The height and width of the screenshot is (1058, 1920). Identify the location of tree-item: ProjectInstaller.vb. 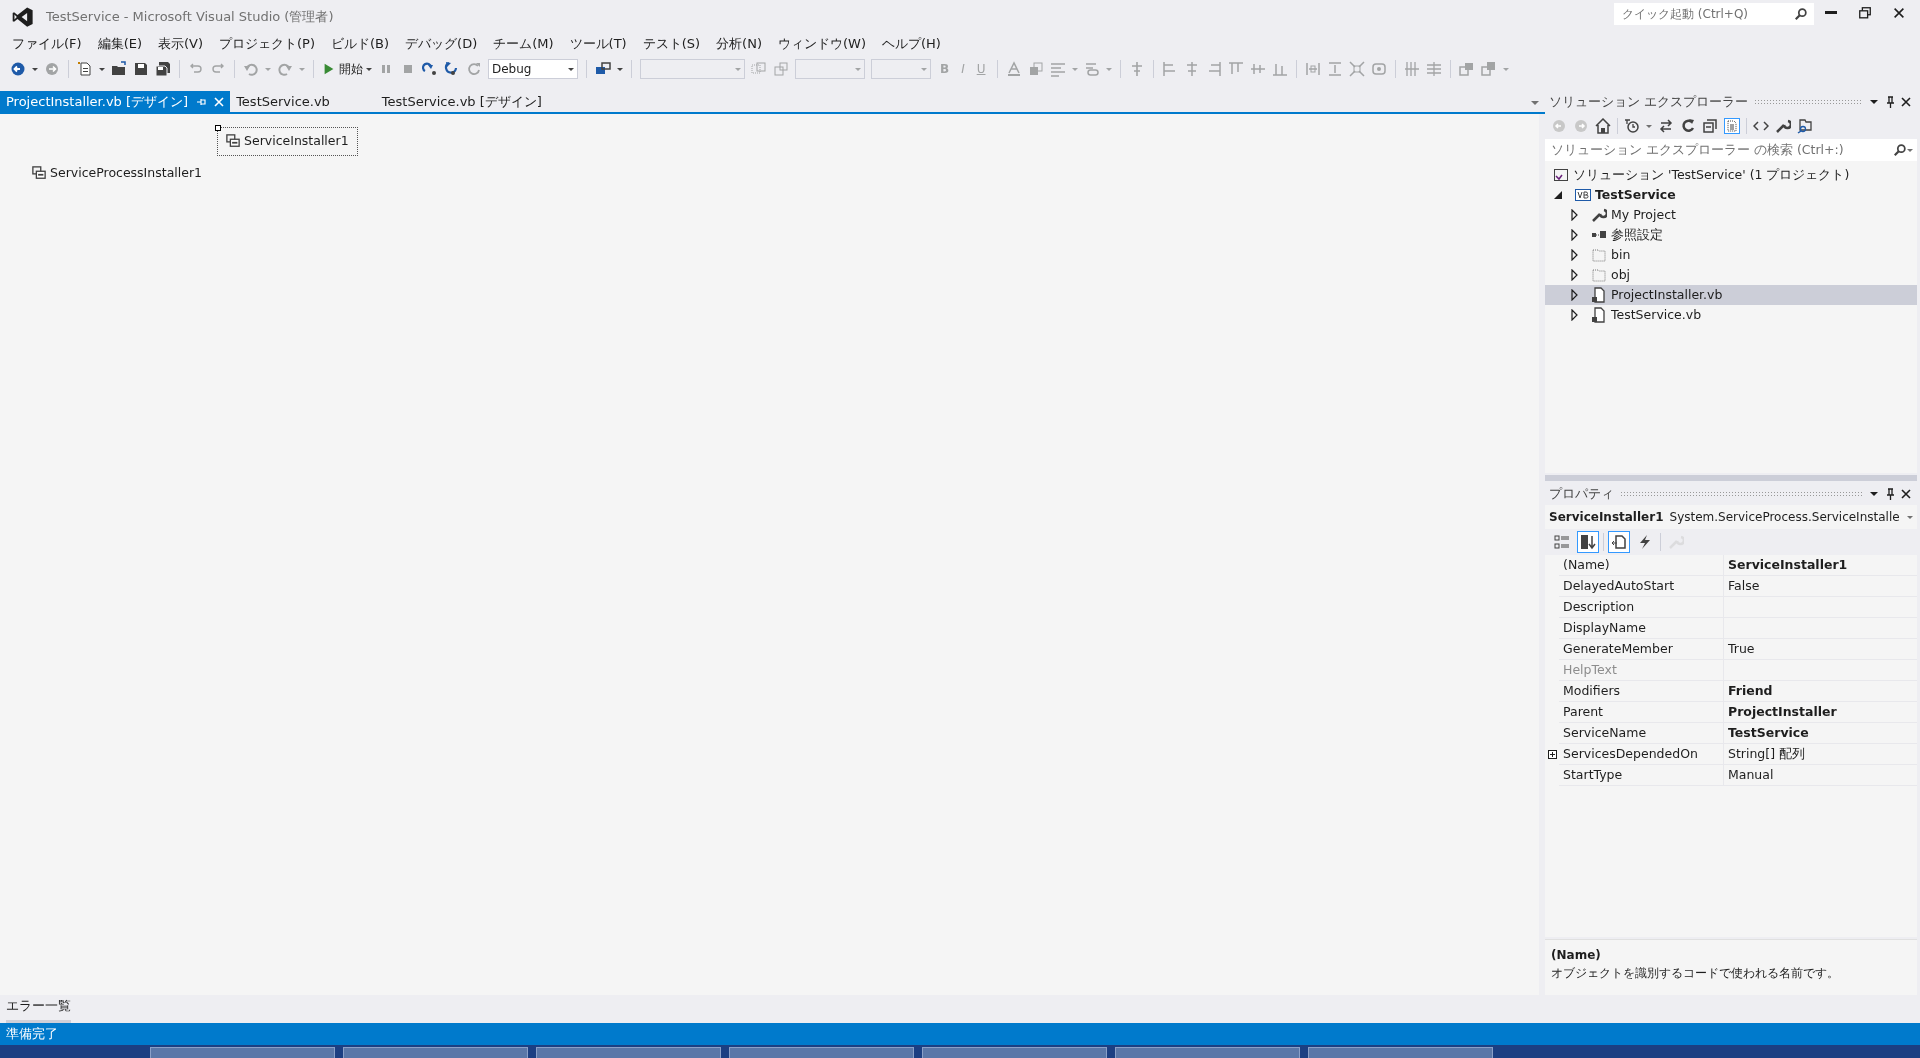
(1731, 295).